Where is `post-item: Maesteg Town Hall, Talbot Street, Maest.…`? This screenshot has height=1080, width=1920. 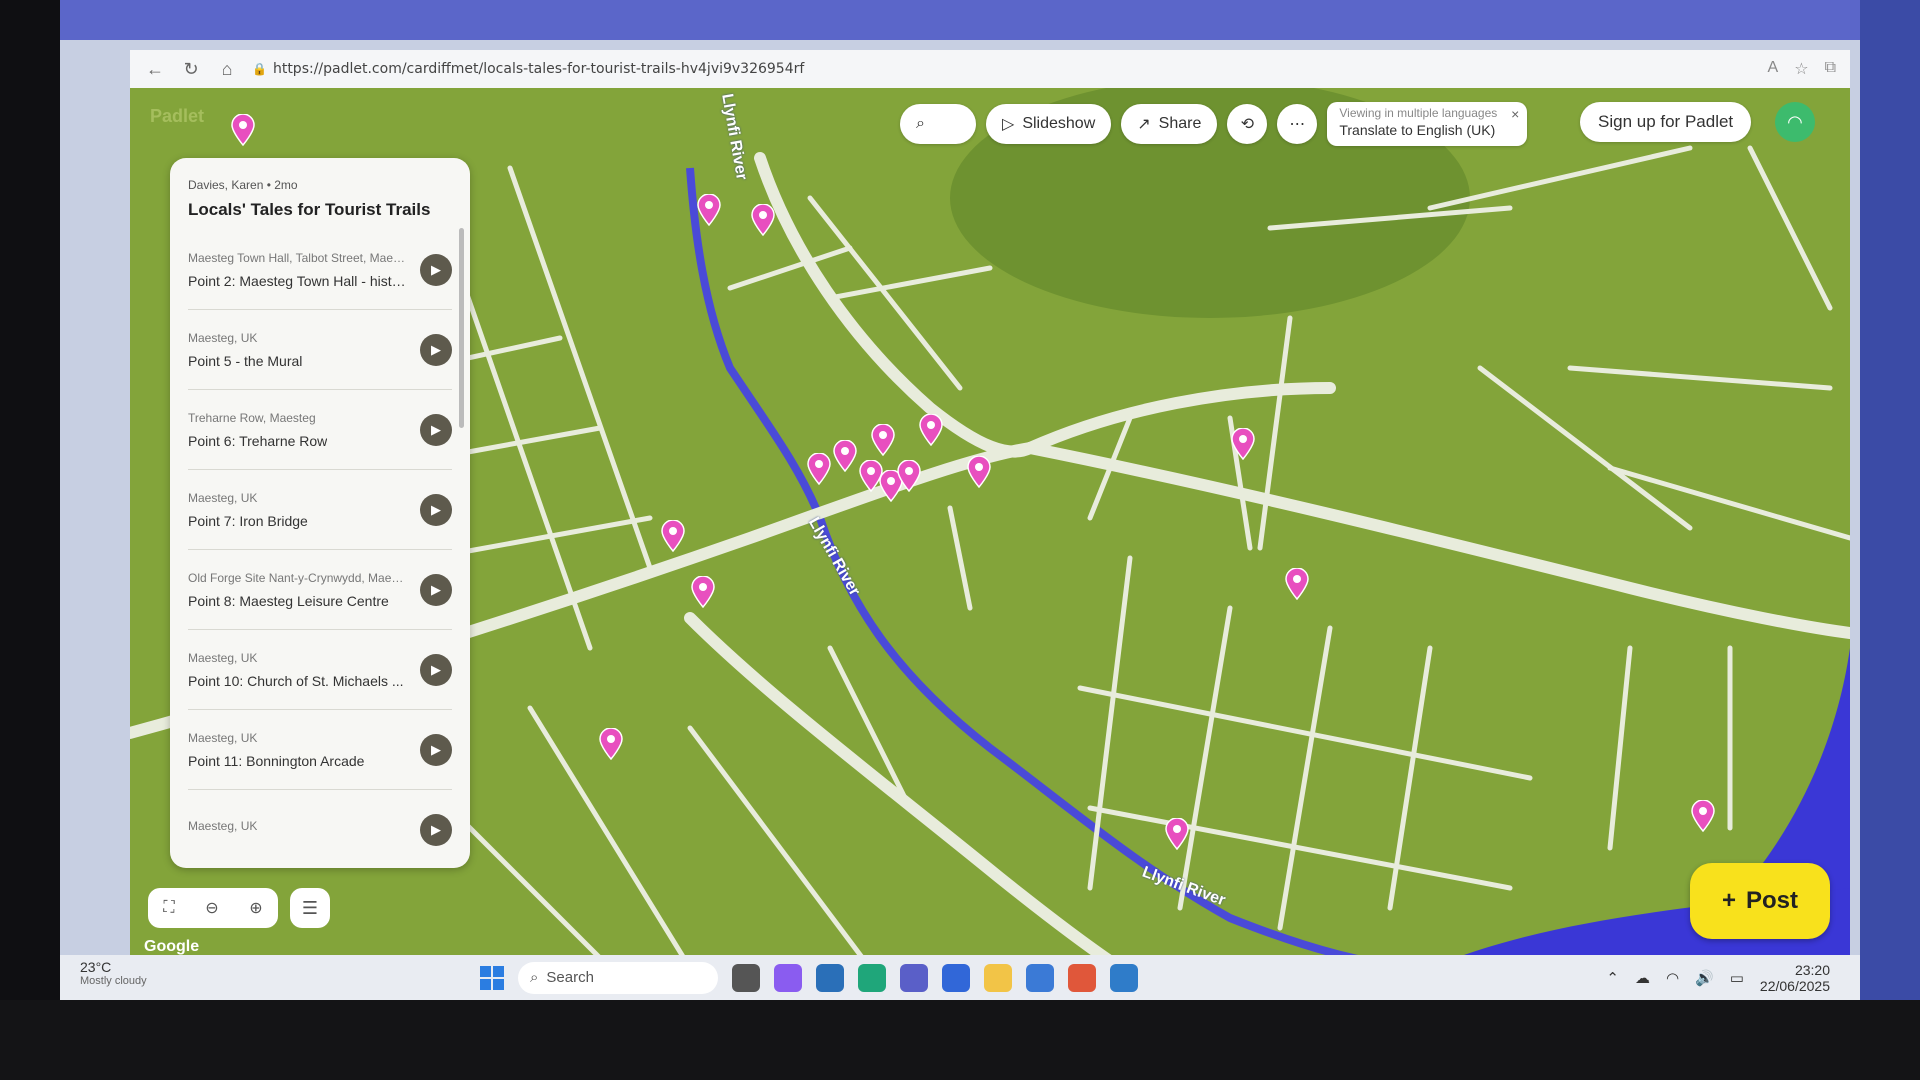 post-item: Maesteg Town Hall, Talbot Street, Maest.… is located at coordinates (320, 270).